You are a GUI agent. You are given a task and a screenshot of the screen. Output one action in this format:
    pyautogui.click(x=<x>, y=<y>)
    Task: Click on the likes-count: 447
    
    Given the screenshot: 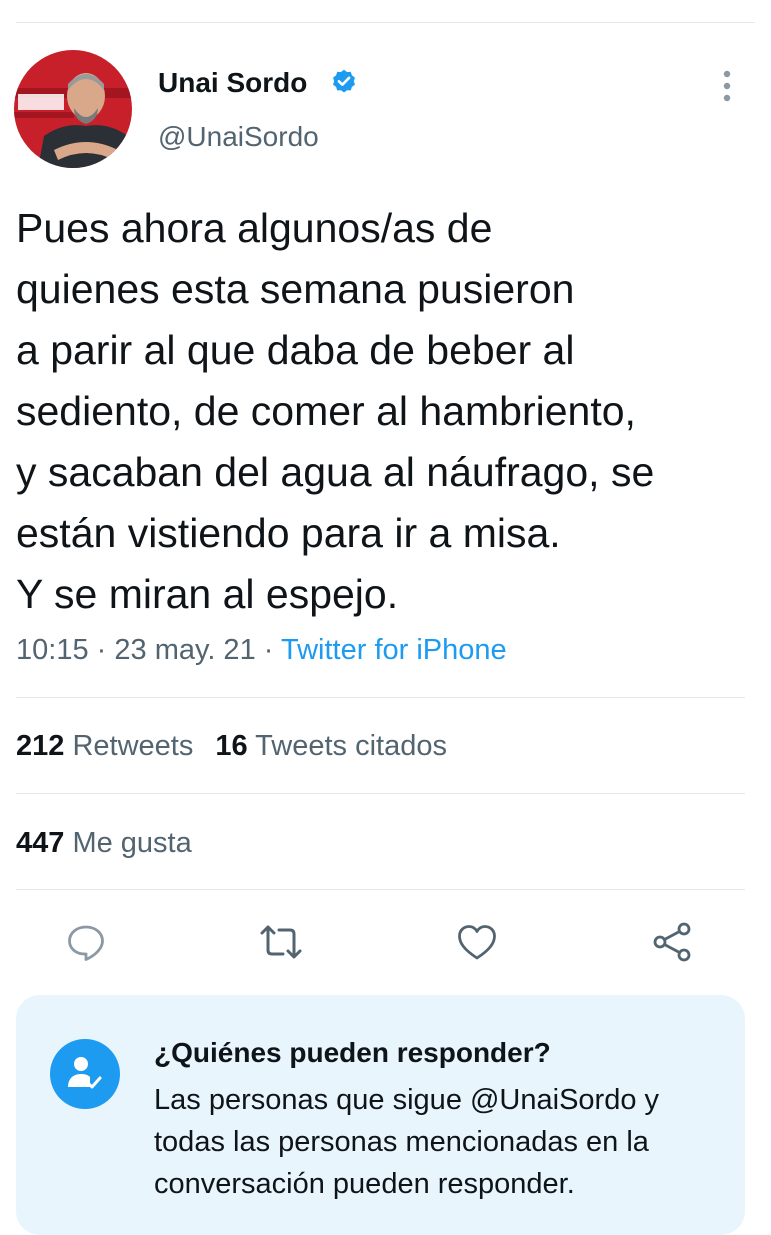 What is the action you would take?
    pyautogui.click(x=40, y=843)
    